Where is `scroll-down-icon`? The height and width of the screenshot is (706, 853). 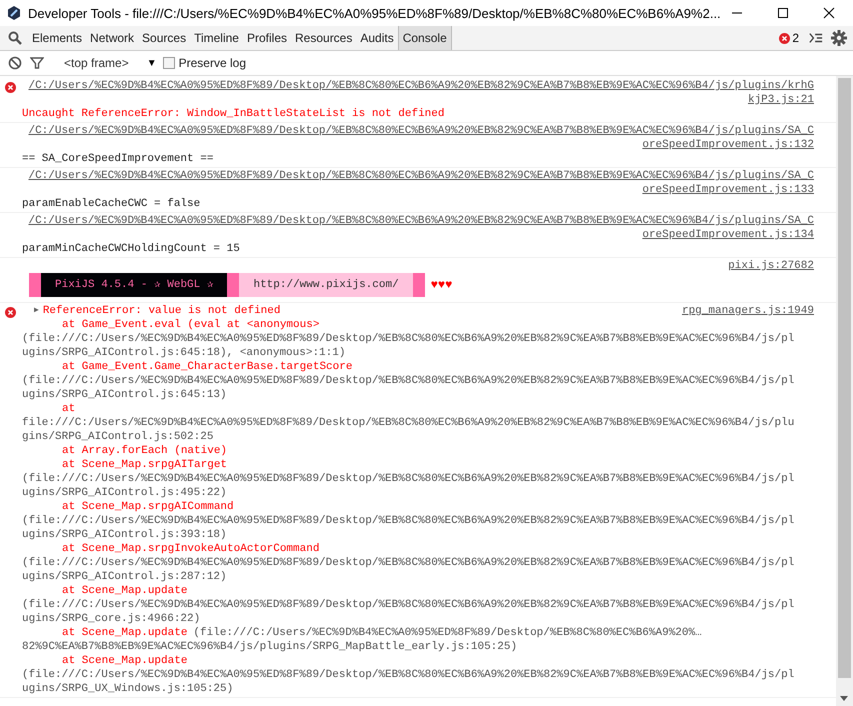 scroll-down-icon is located at coordinates (844, 699).